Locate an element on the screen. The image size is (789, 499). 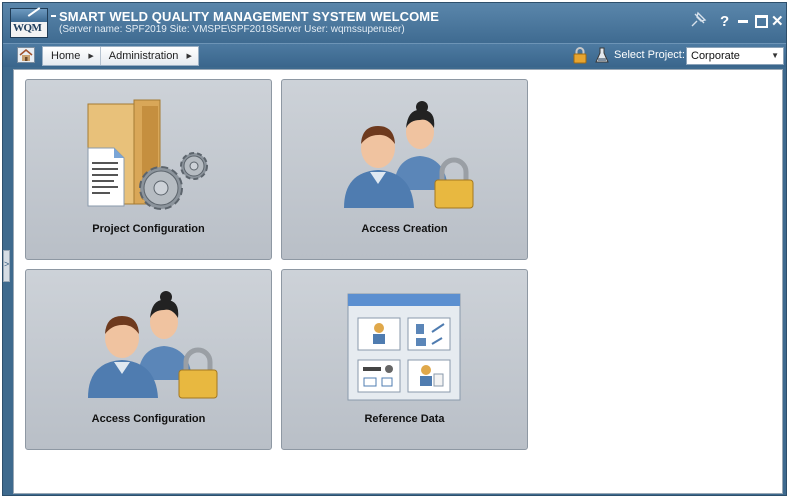
tile-label: Access Configuration is located at coordinates (148, 419).